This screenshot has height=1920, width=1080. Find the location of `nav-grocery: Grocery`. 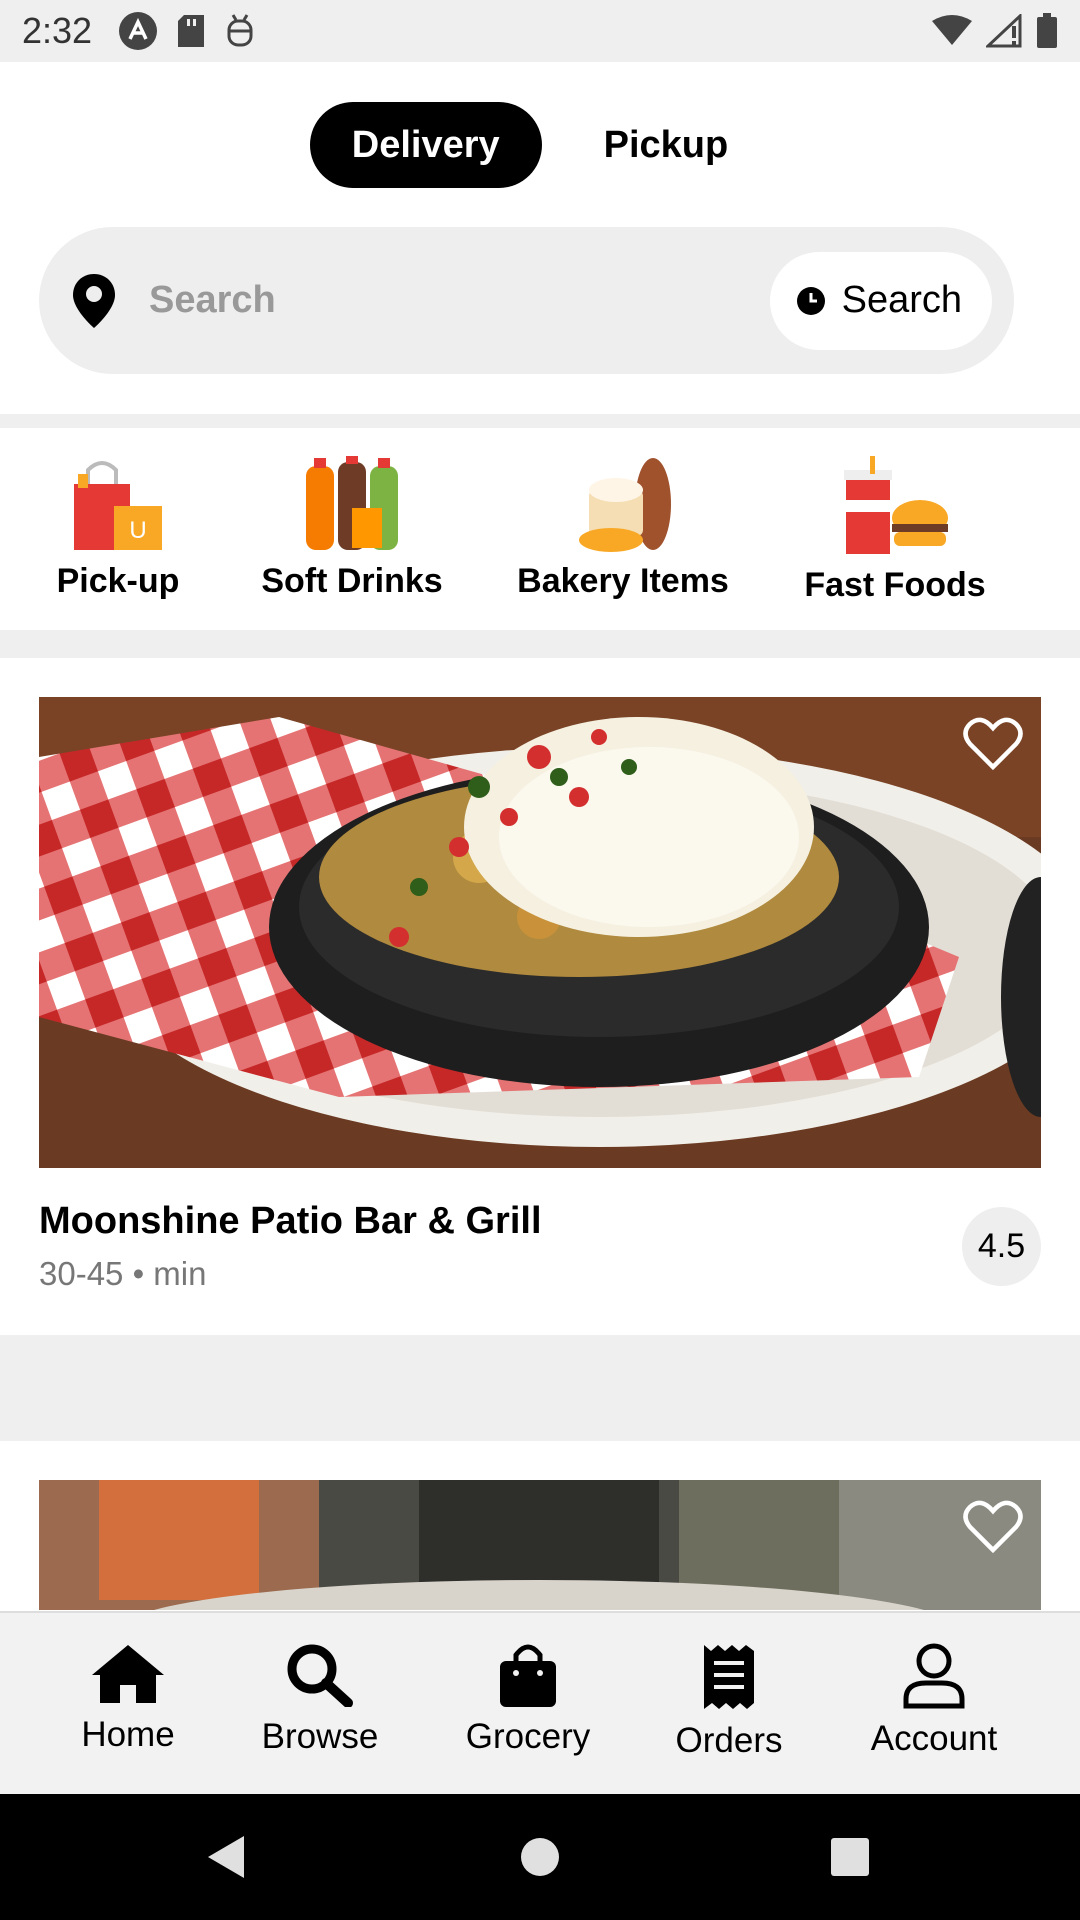

nav-grocery: Grocery is located at coordinates (528, 1704).